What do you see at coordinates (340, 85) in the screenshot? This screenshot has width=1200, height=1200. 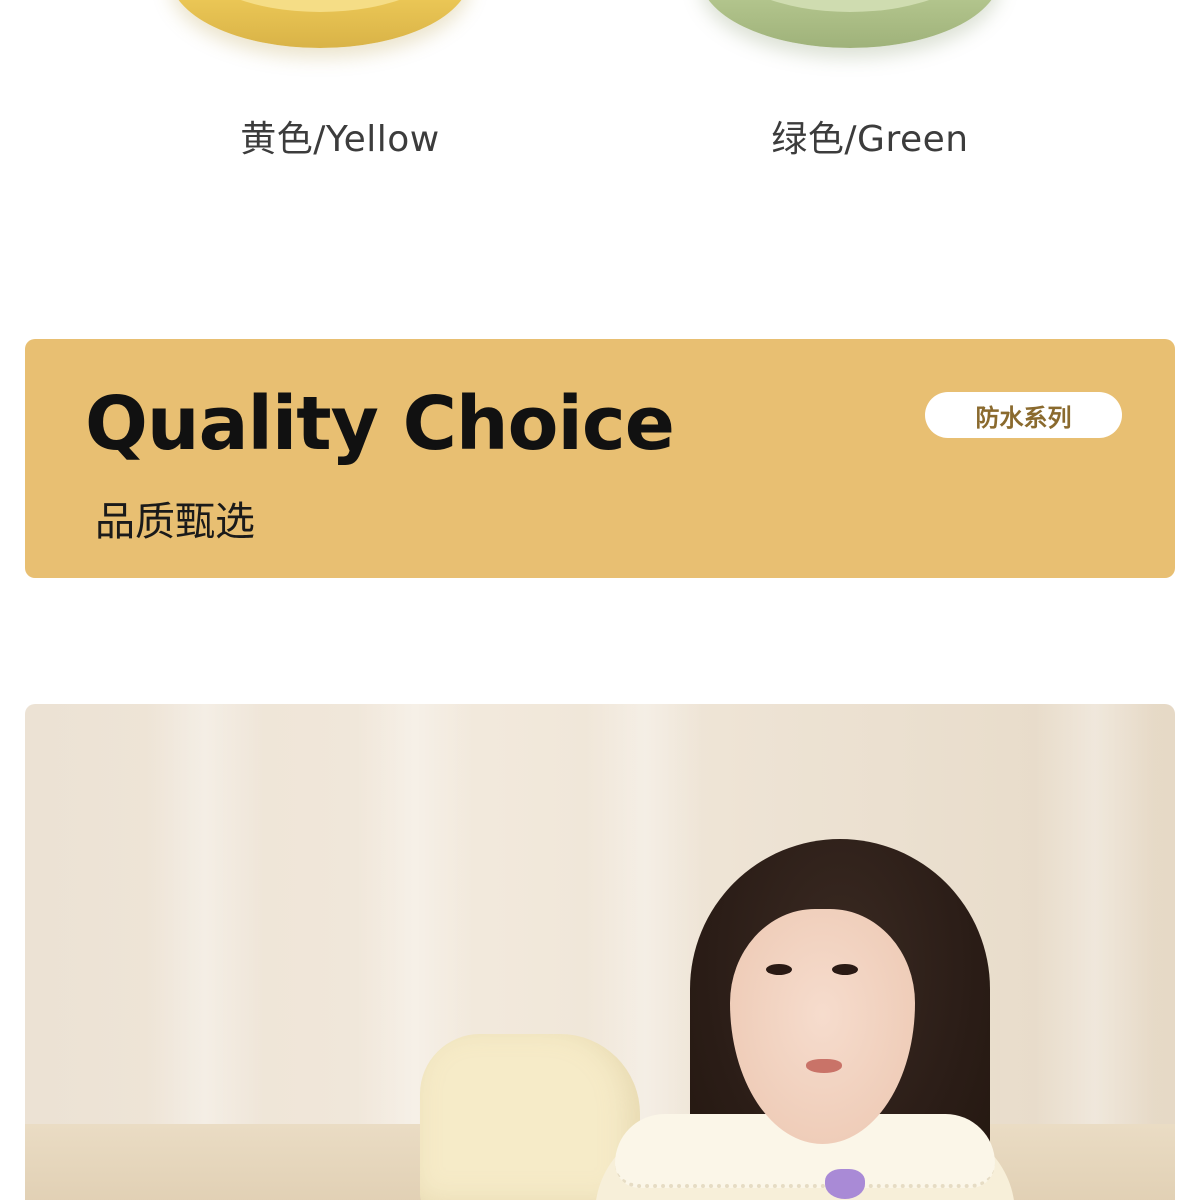 I see `swatch-yellow: 黄色/Yellow` at bounding box center [340, 85].